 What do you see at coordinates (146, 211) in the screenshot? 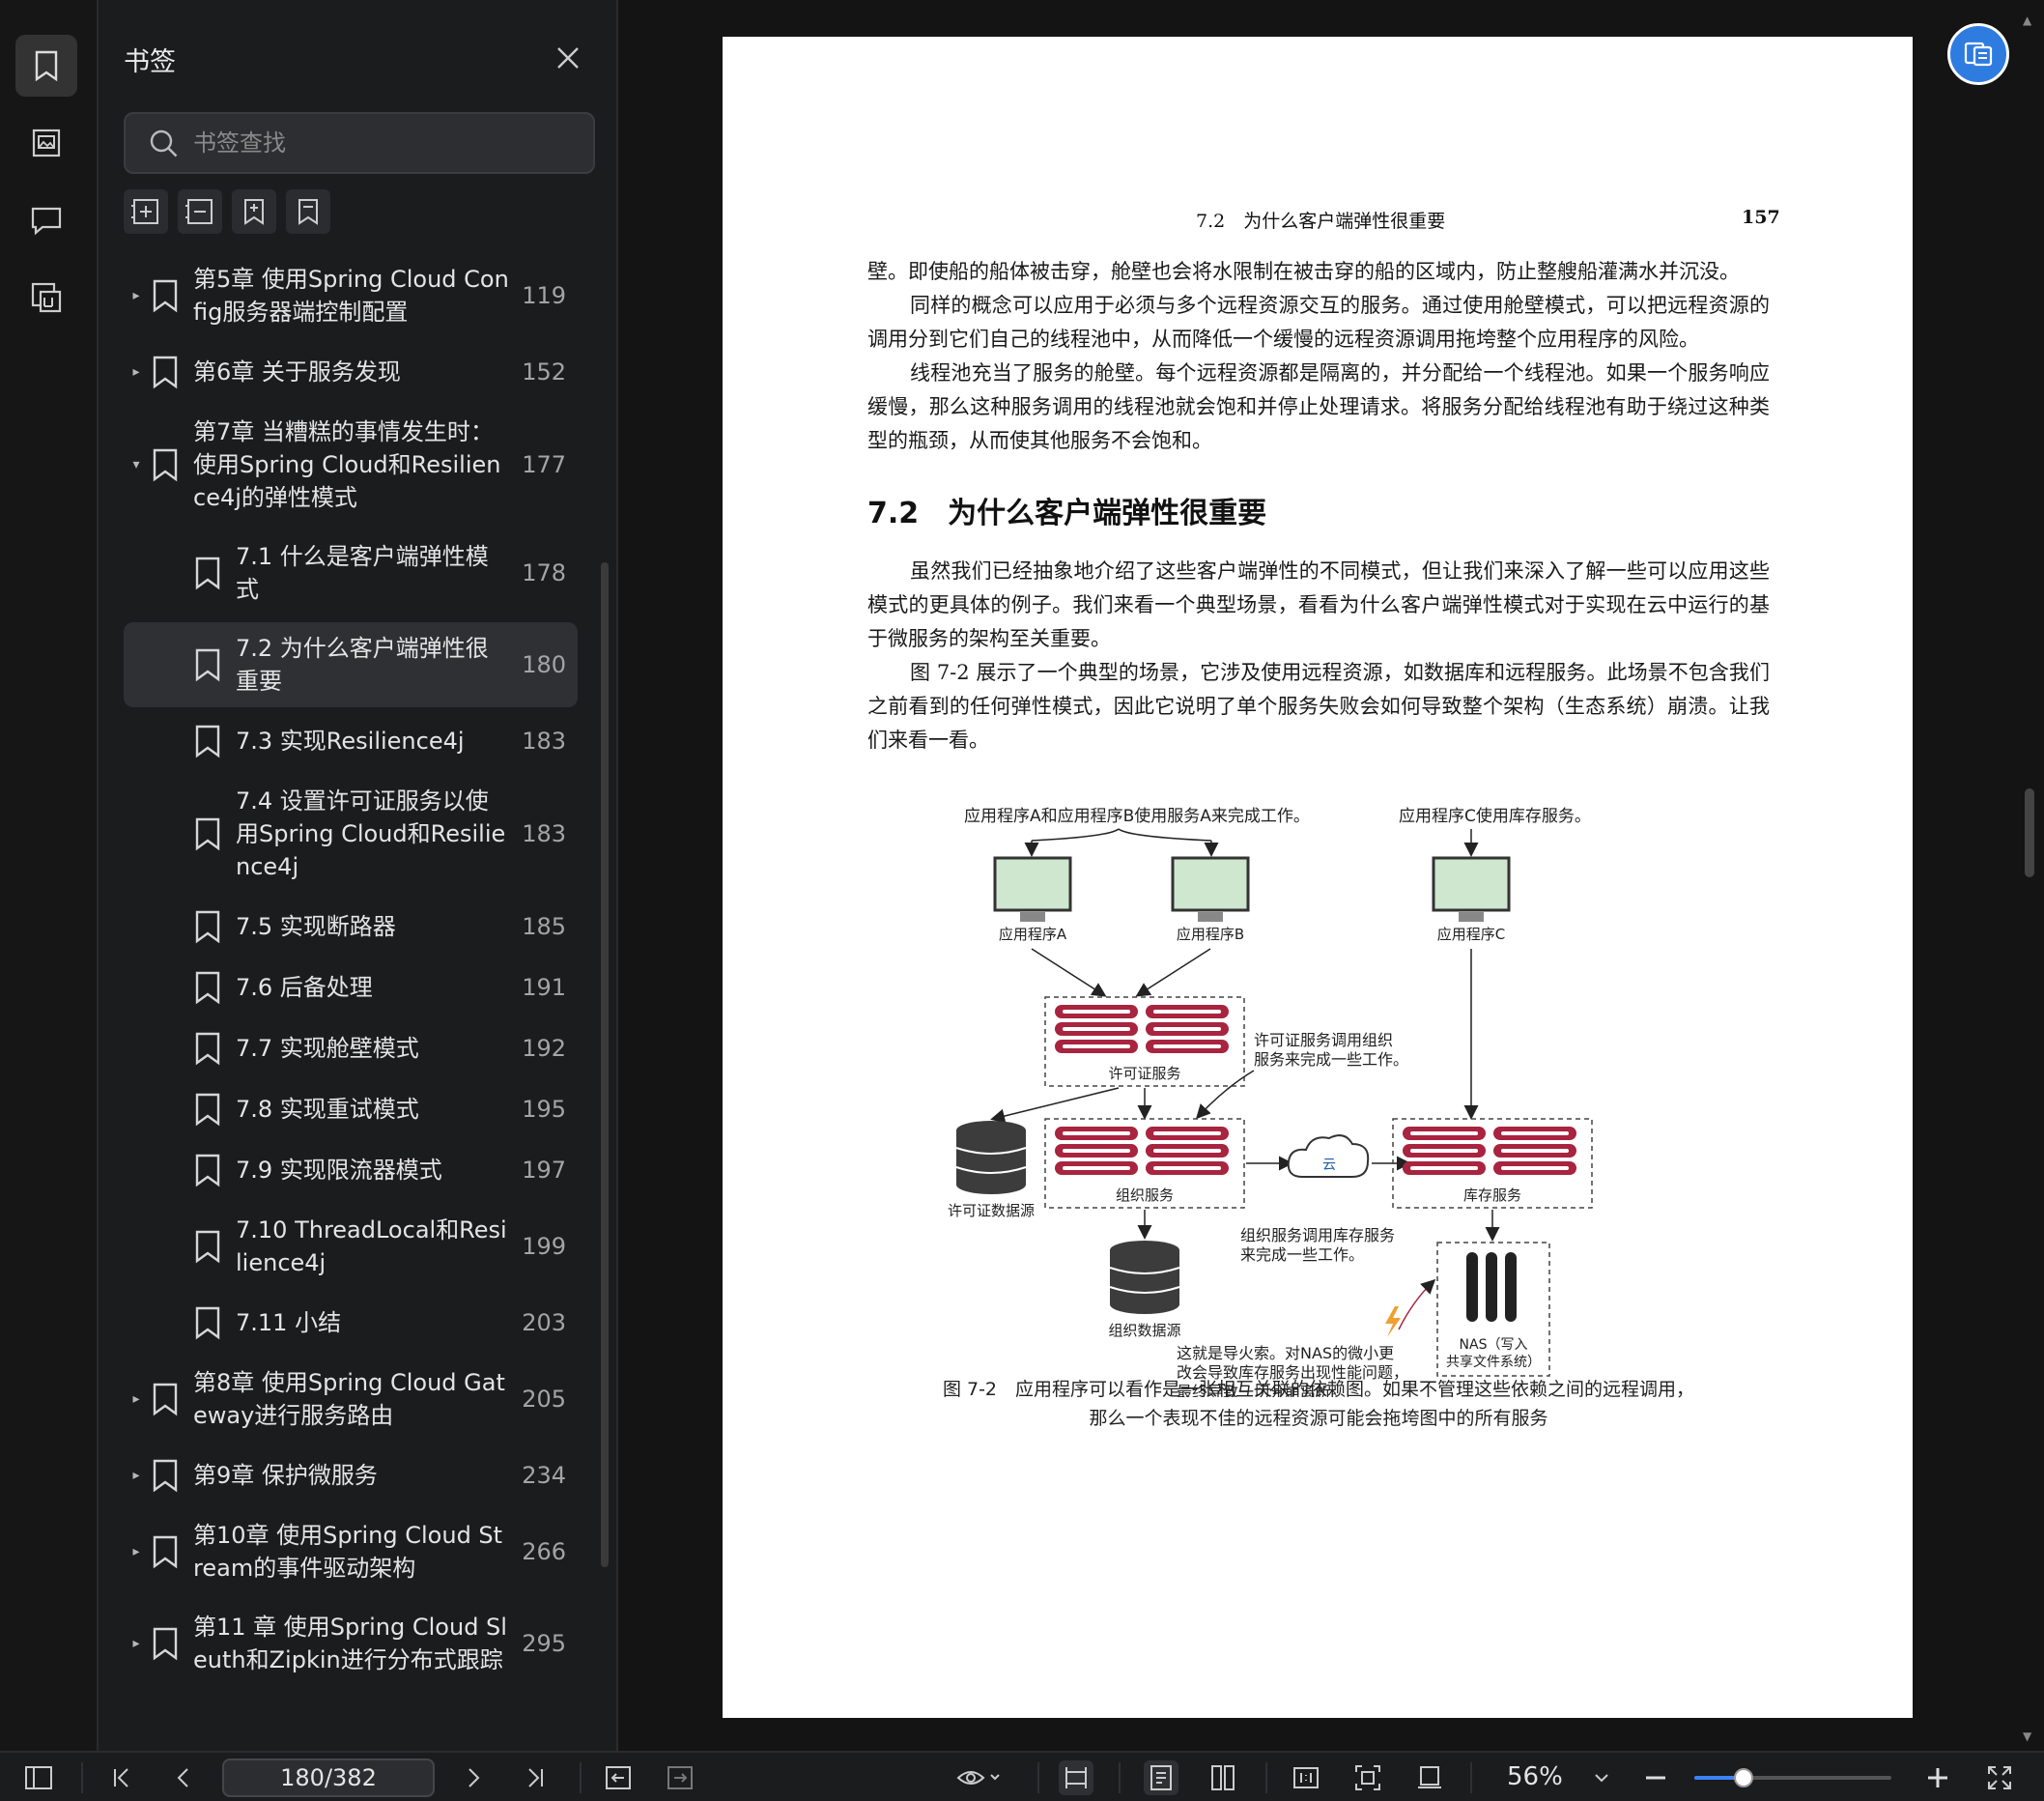
I see `expand-all-button` at bounding box center [146, 211].